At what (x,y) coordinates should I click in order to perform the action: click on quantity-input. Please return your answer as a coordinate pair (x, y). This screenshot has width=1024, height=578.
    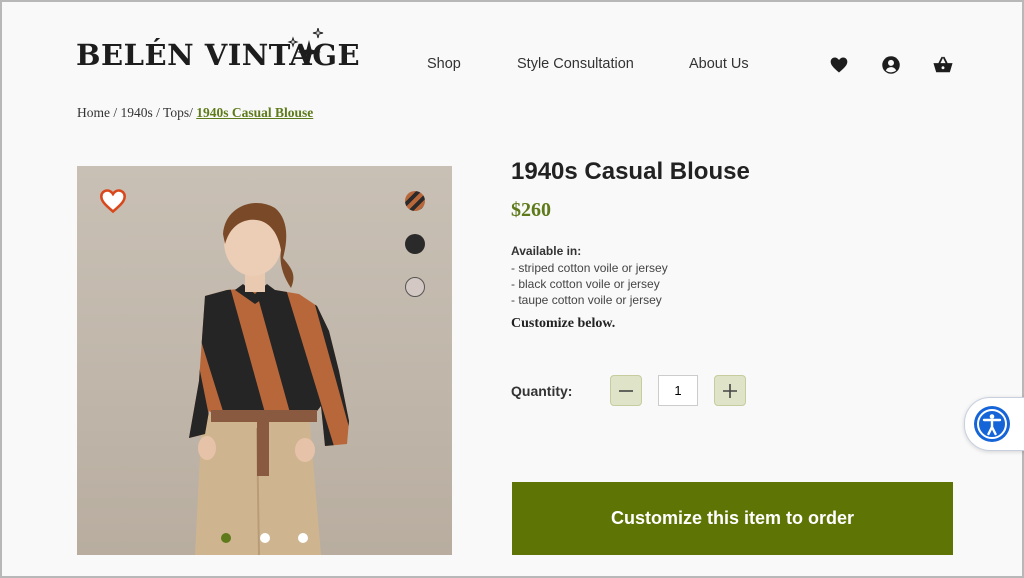
    Looking at the image, I should click on (678, 390).